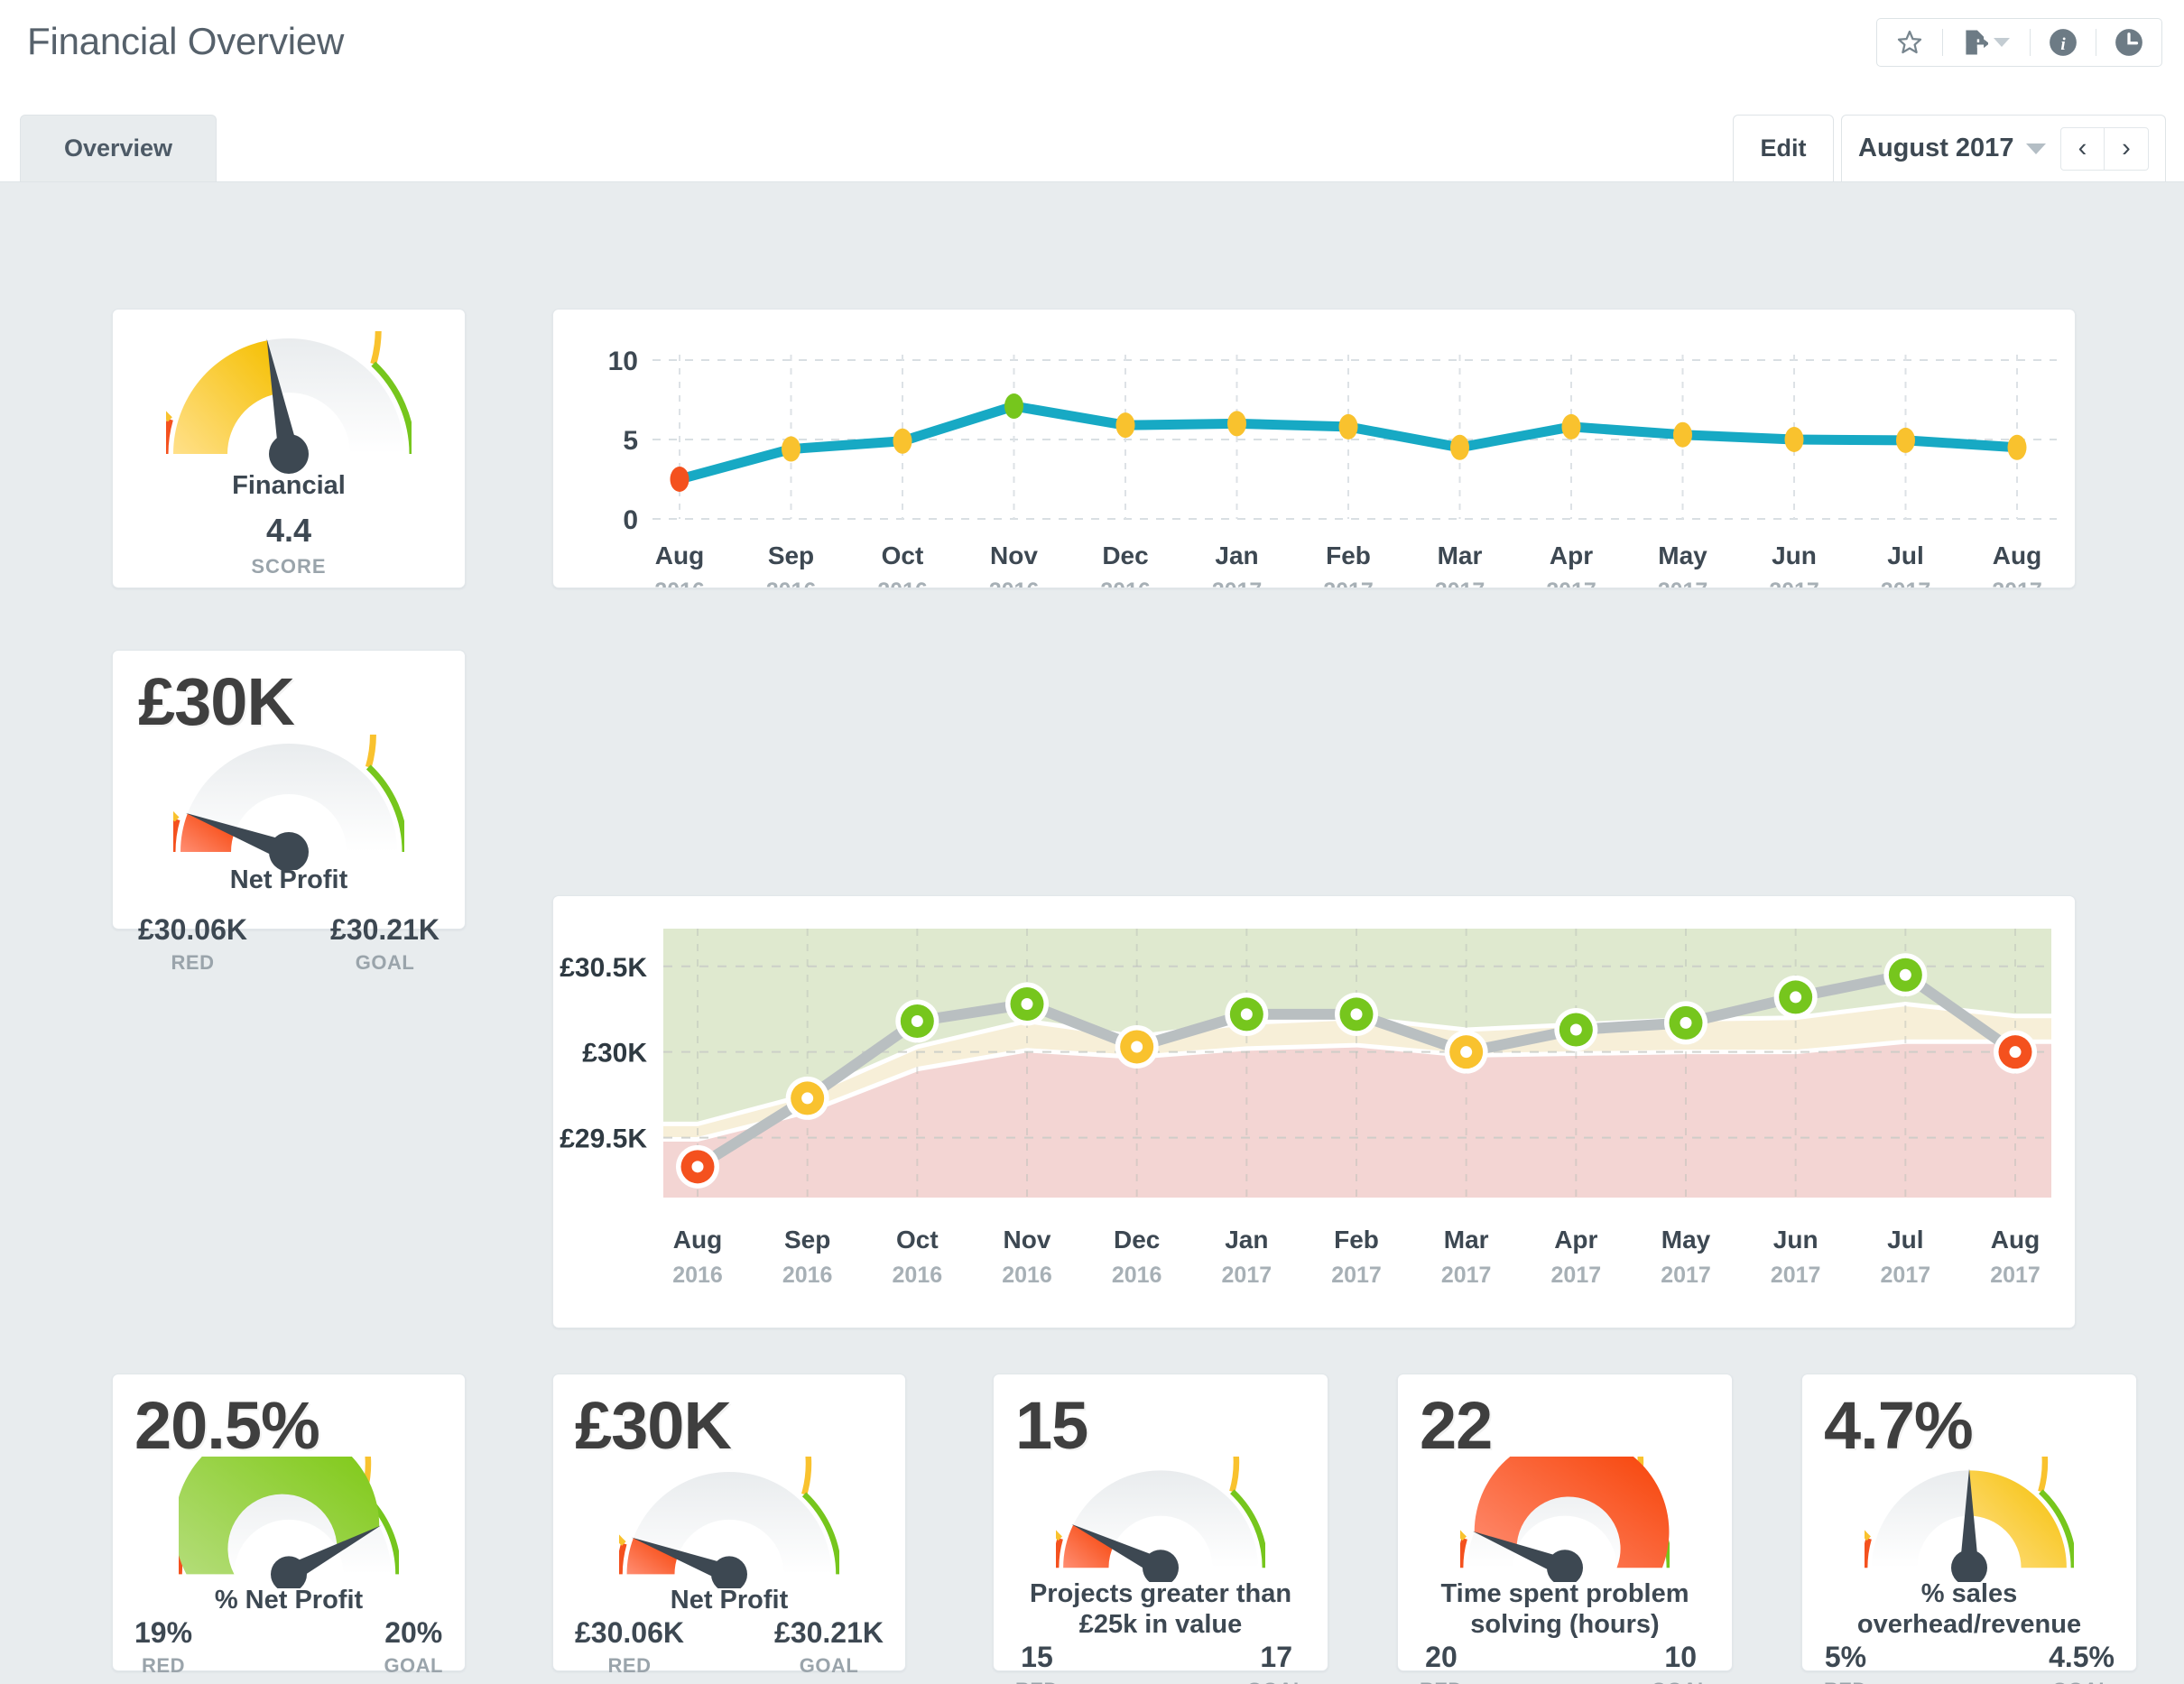  What do you see at coordinates (623, 361) in the screenshot?
I see `svg-text: 10` at bounding box center [623, 361].